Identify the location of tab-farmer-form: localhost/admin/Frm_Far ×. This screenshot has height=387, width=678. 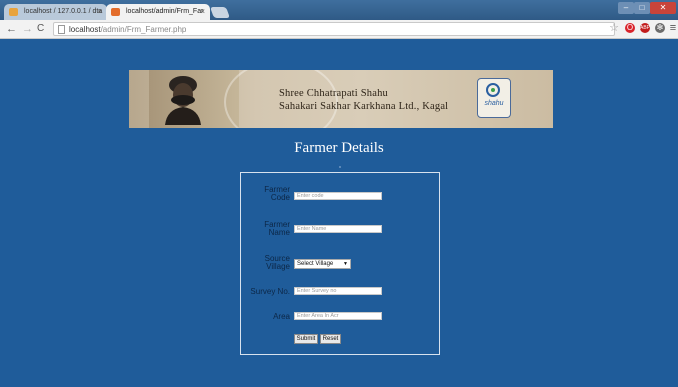
(158, 12).